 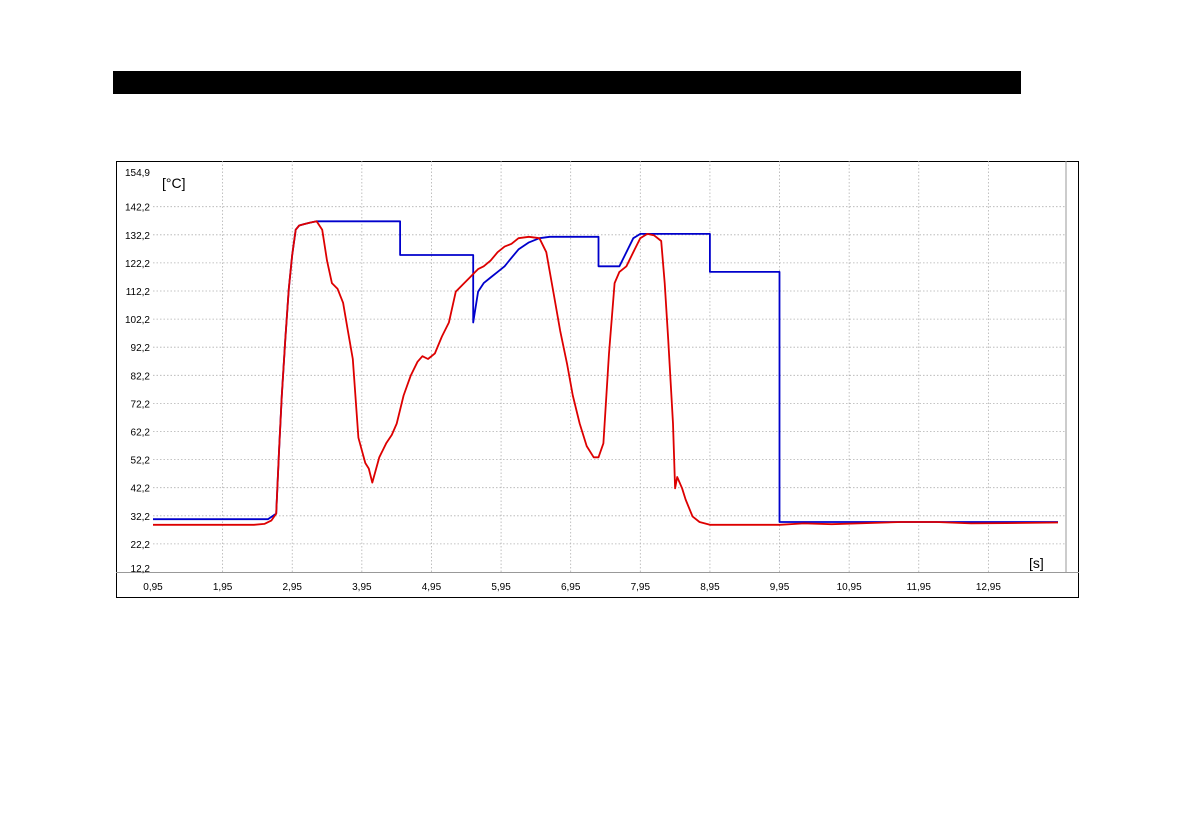 What do you see at coordinates (501, 587) in the screenshot?
I see `x-tick-label: 5,95` at bounding box center [501, 587].